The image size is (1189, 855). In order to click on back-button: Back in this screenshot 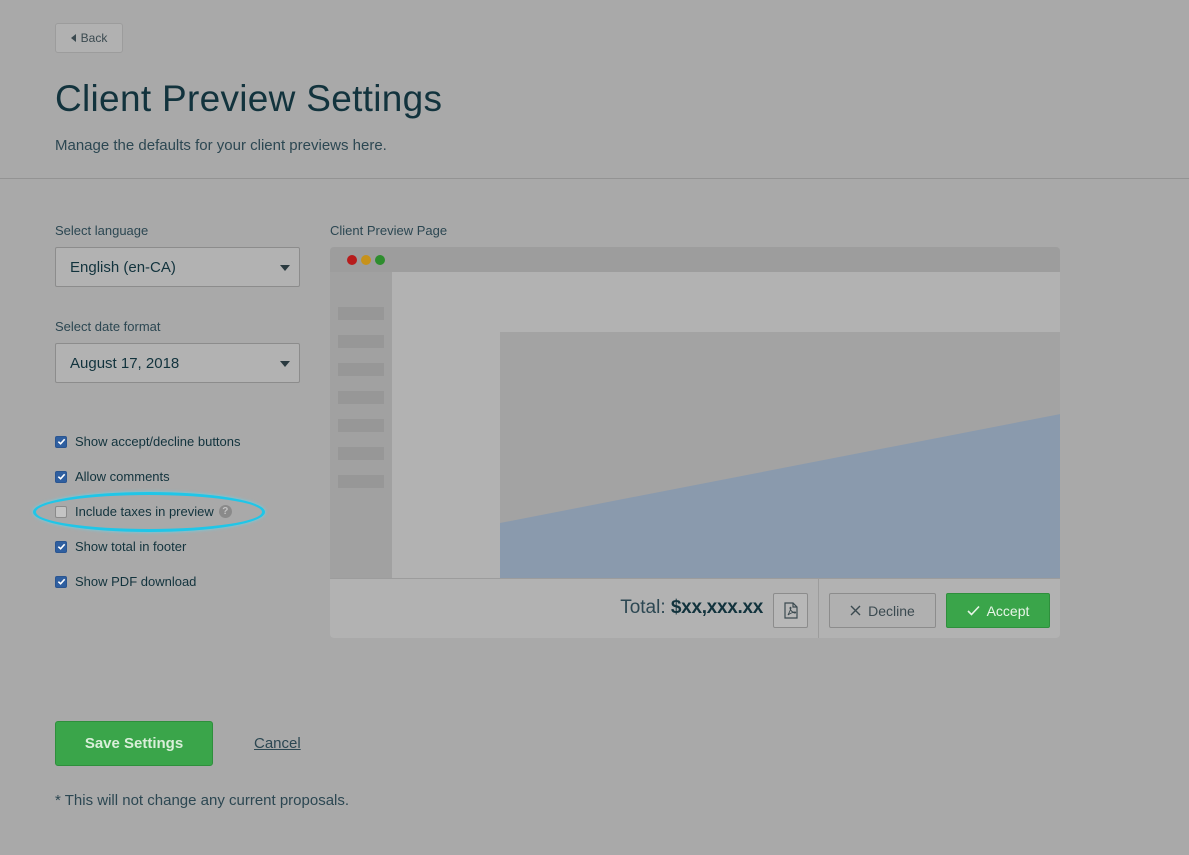, I will do `click(89, 38)`.